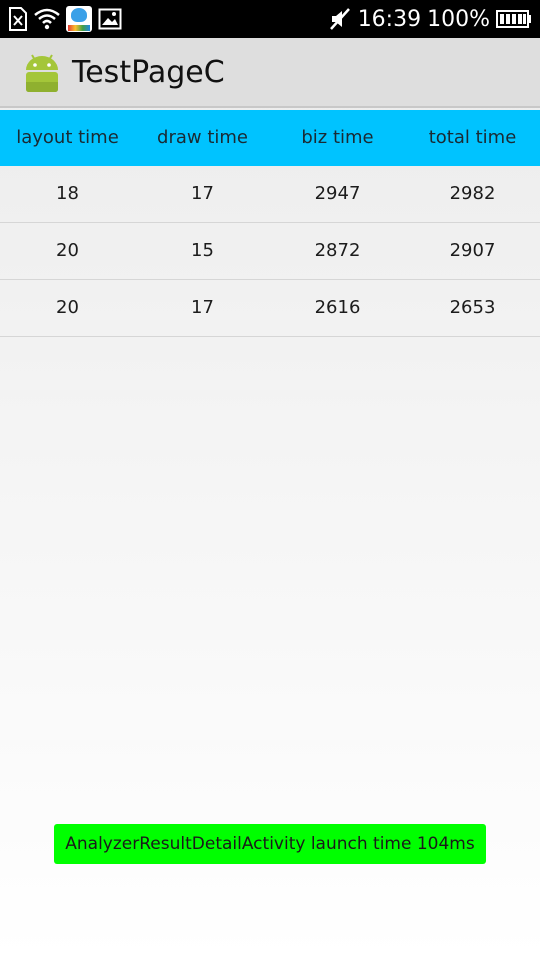  What do you see at coordinates (110, 19) in the screenshot?
I see `gallery-icon` at bounding box center [110, 19].